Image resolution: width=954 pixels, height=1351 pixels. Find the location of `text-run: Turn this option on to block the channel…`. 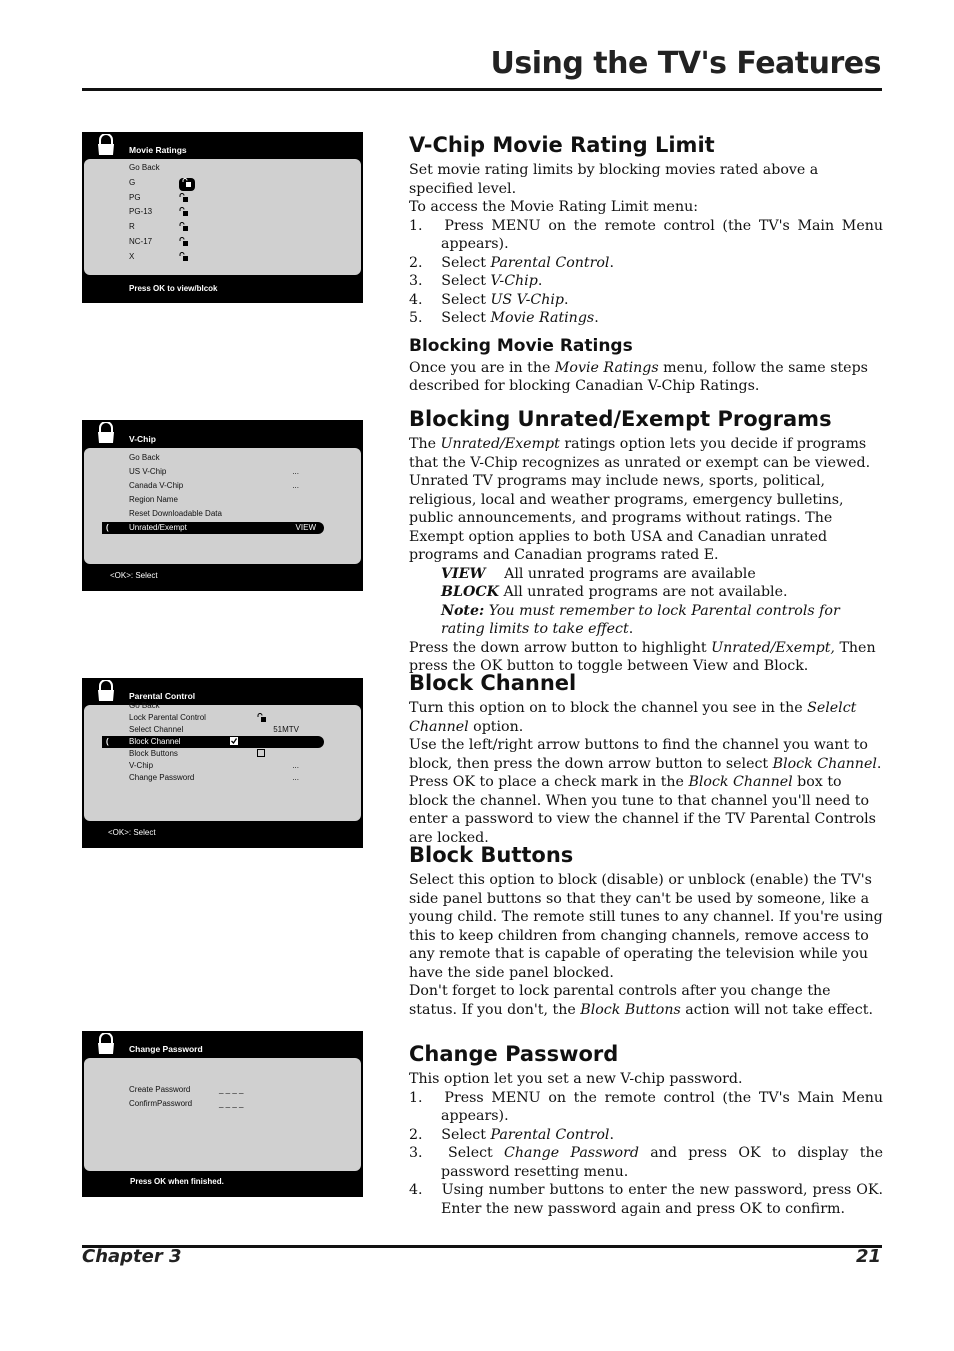

text-run: Turn this option on to block the channel… is located at coordinates (608, 708).